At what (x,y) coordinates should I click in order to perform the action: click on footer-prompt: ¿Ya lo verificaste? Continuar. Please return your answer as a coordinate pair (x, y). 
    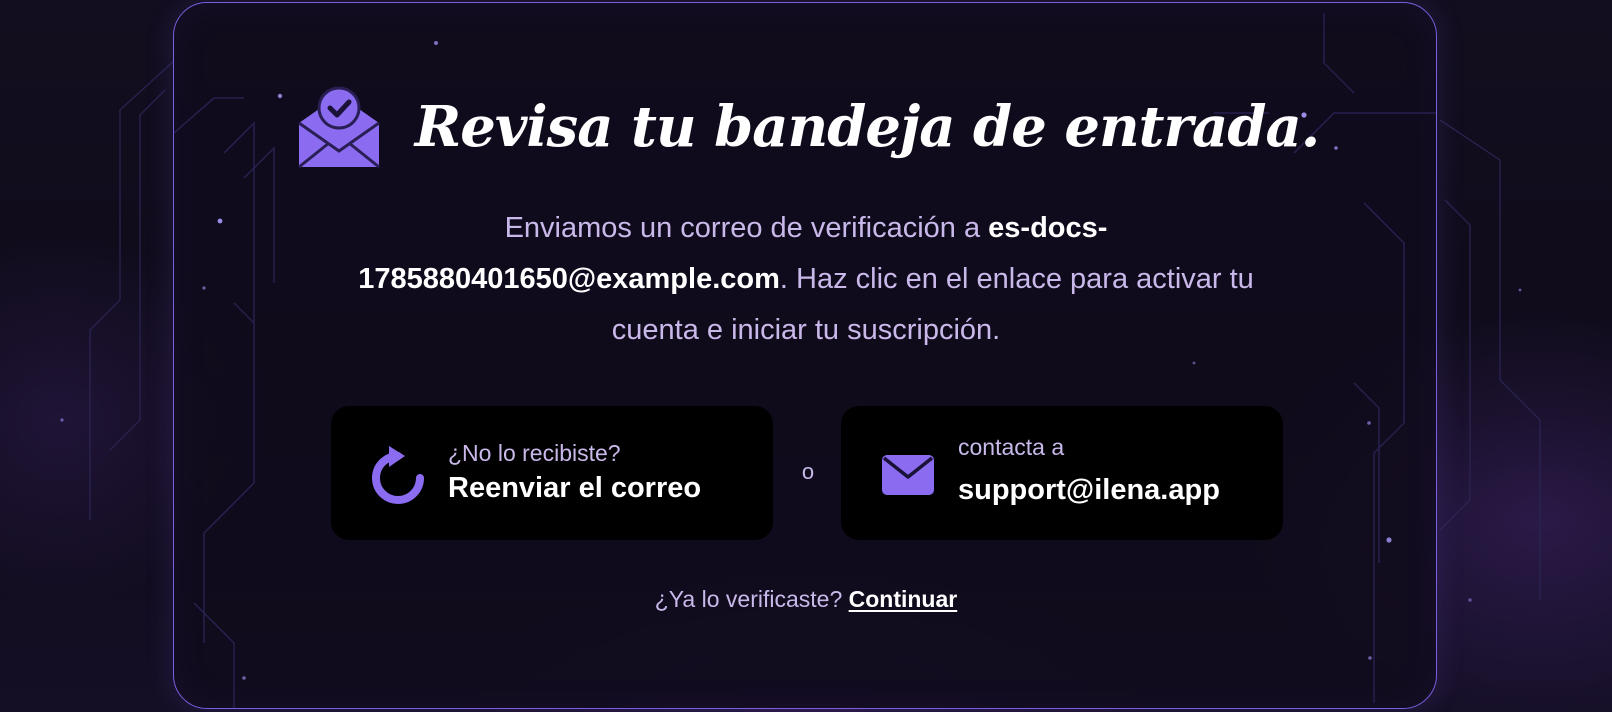
    Looking at the image, I should click on (805, 599).